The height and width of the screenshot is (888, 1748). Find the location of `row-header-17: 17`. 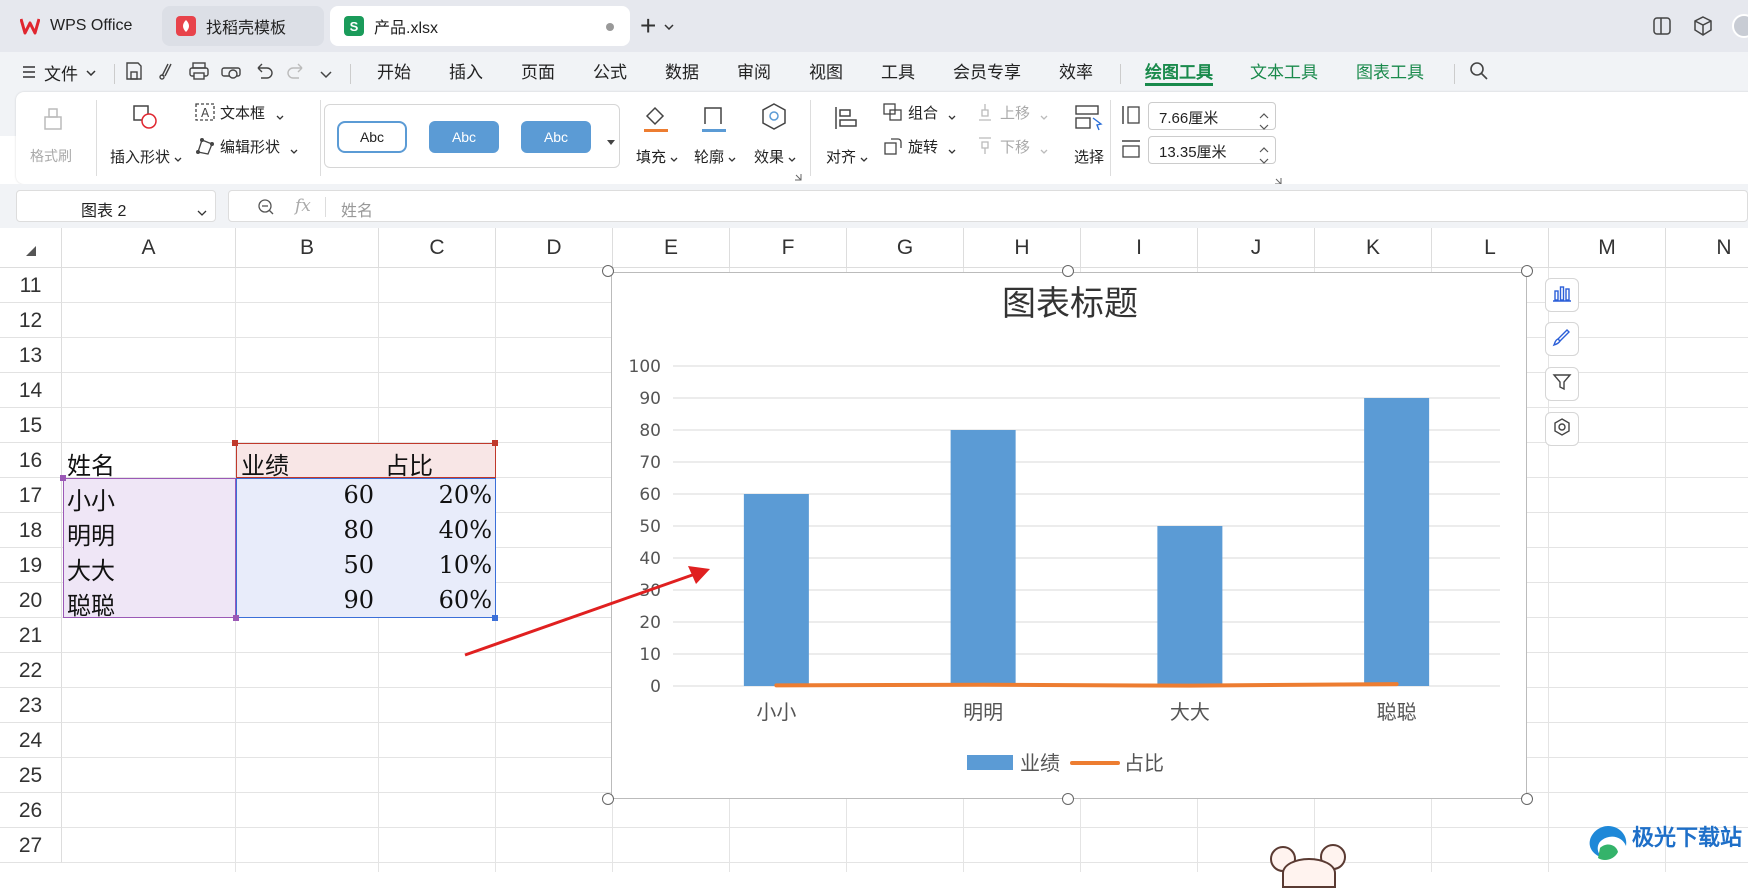

row-header-17: 17 is located at coordinates (31, 495).